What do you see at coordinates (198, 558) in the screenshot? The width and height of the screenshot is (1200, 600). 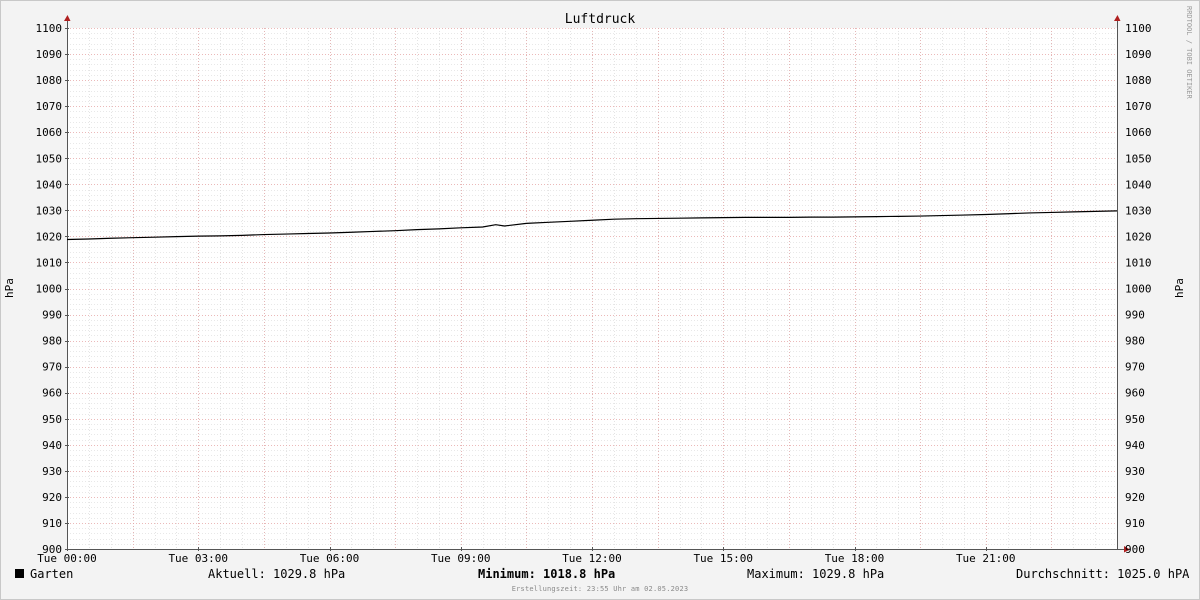 I see `x-tick-label: Tue 03:00` at bounding box center [198, 558].